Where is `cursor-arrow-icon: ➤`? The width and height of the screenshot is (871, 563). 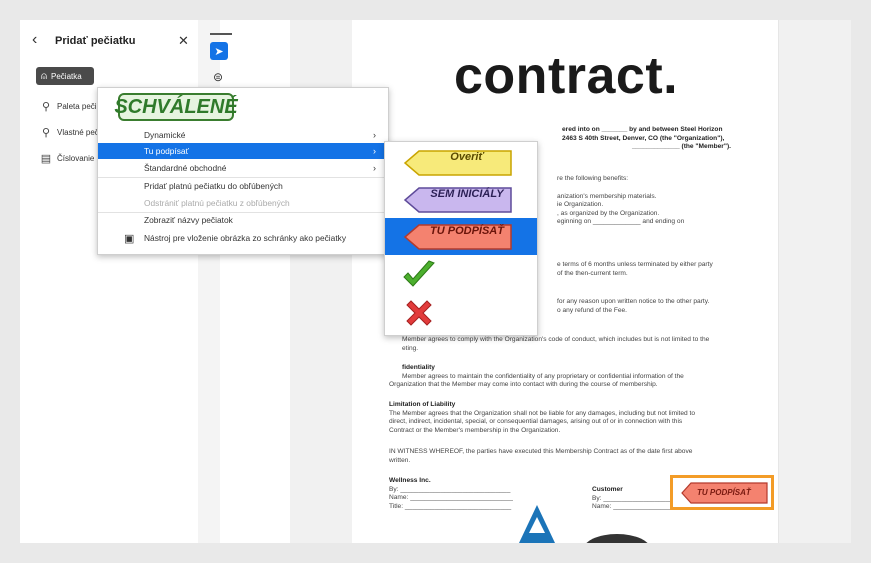 cursor-arrow-icon: ➤ is located at coordinates (219, 51).